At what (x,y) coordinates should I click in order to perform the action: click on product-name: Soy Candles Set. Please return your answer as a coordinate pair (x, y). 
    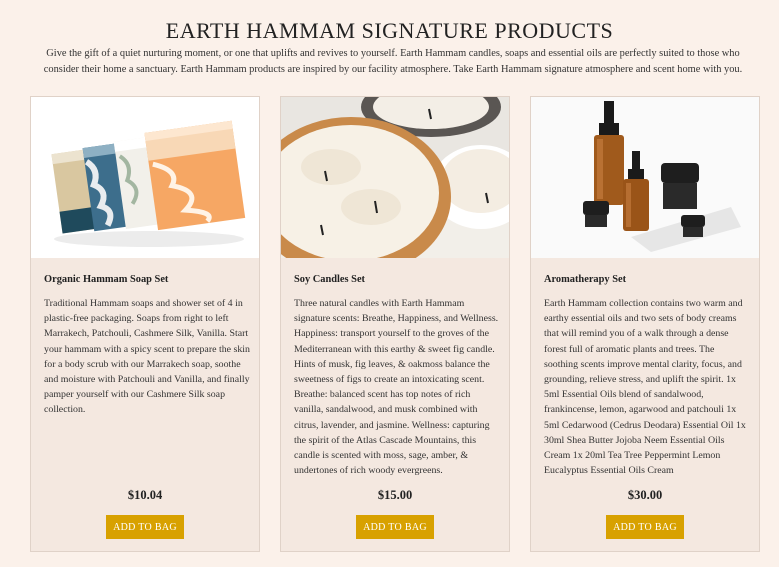
    Looking at the image, I should click on (330, 279).